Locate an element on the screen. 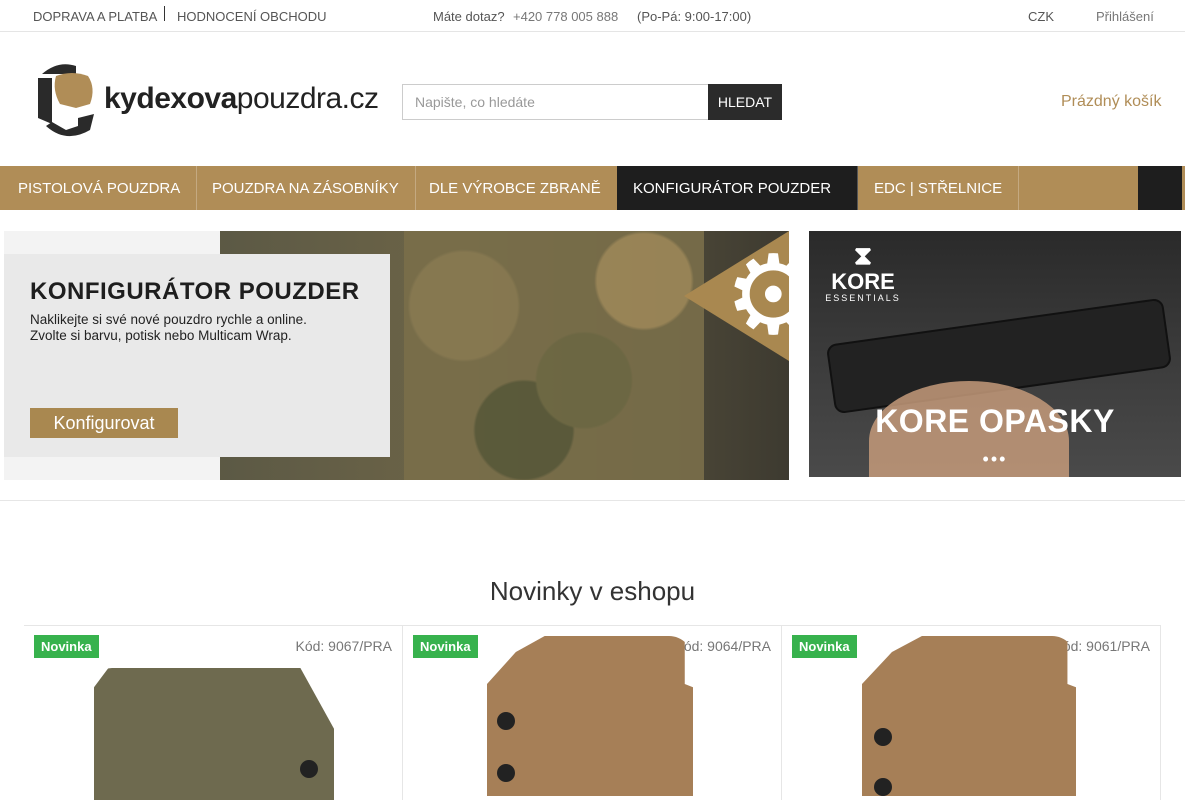  kore-brand-sub: ESSENTIALS is located at coordinates (863, 297).